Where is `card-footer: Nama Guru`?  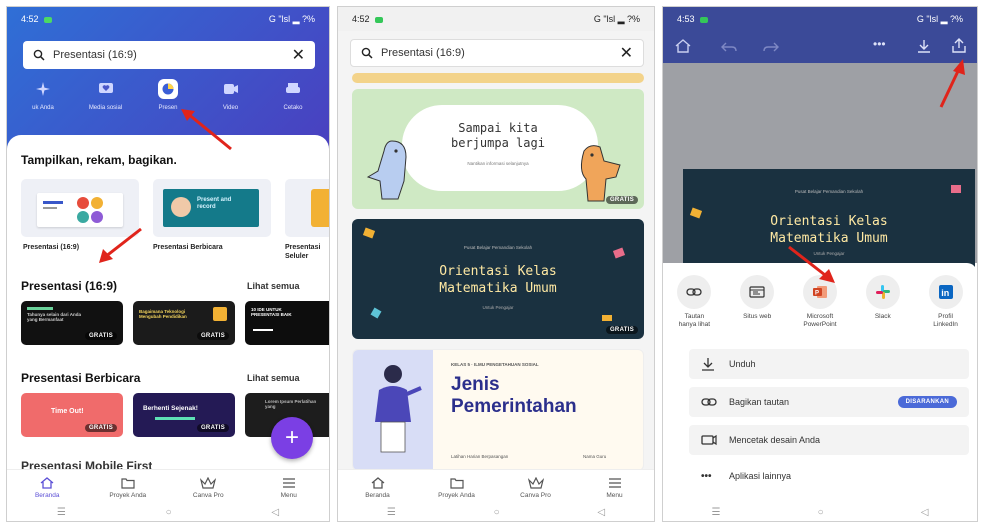 card-footer: Nama Guru is located at coordinates (595, 456).